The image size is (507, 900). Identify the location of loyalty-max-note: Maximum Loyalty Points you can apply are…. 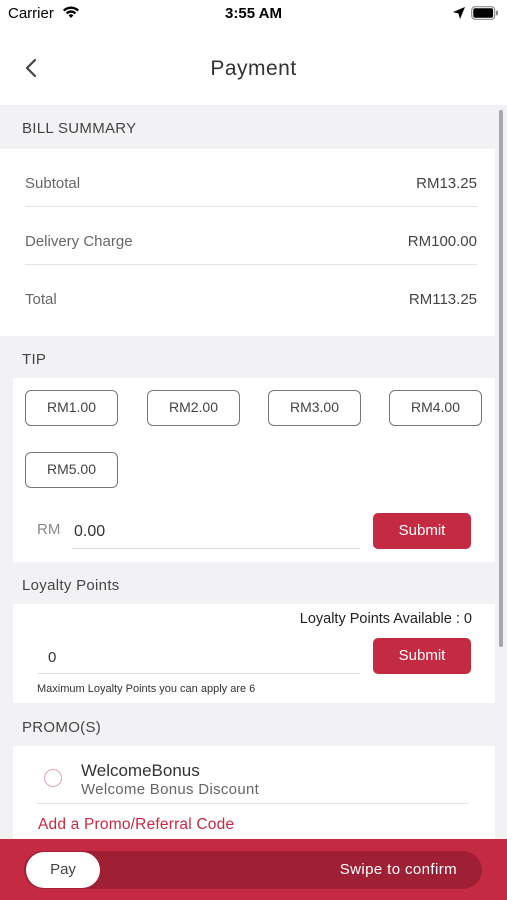
(146, 689).